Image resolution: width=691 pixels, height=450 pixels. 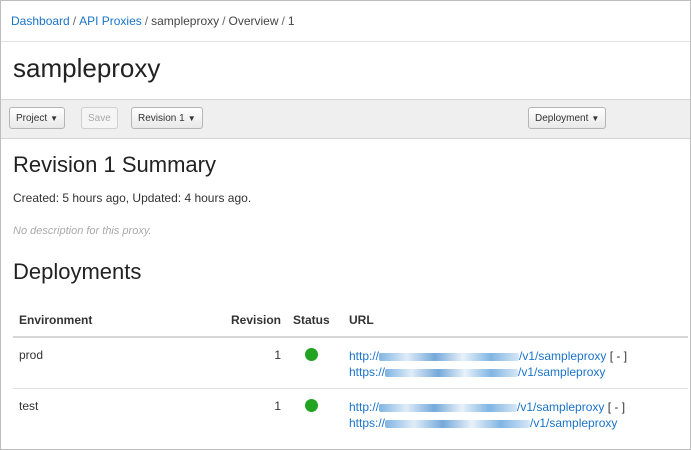 I want to click on column-header-url: URL, so click(x=515, y=321).